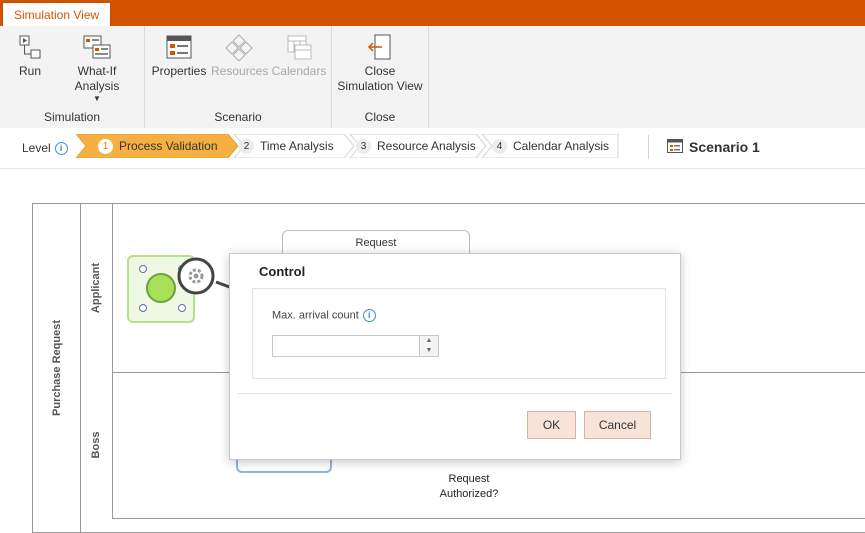  I want to click on resources-icon, so click(239, 47).